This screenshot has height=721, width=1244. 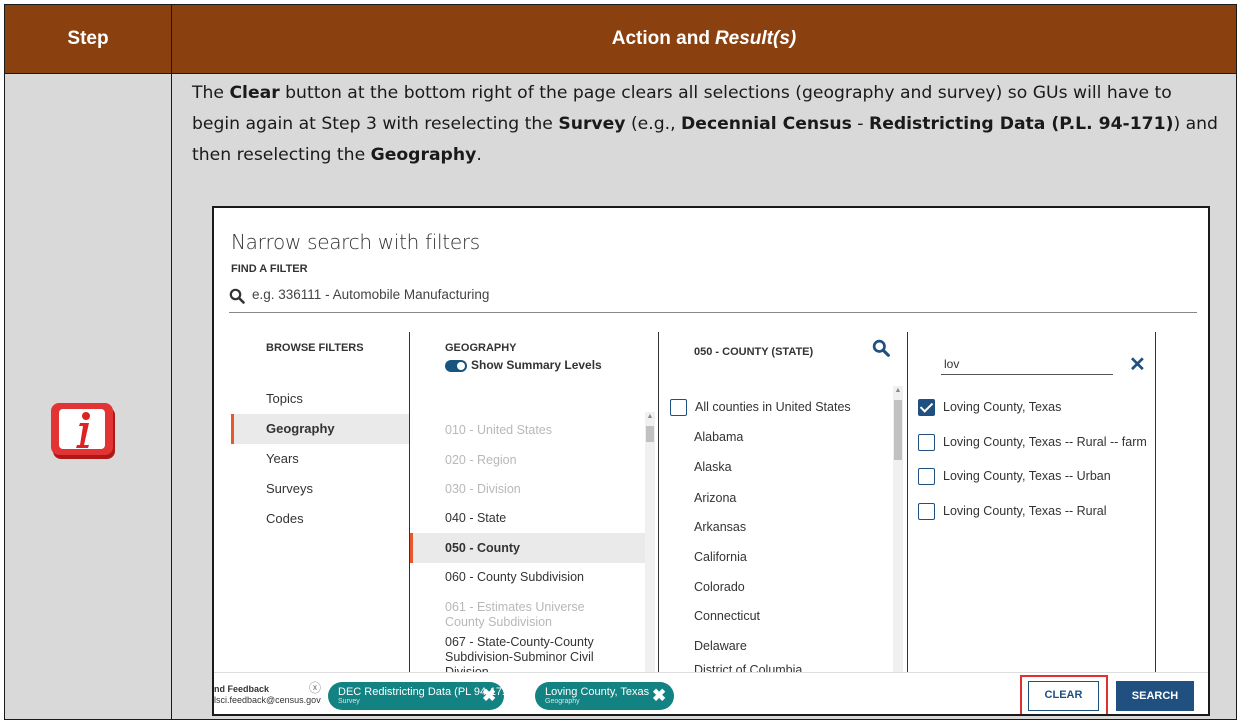 What do you see at coordinates (320, 519) in the screenshot?
I see `browse-item-codes: Codes` at bounding box center [320, 519].